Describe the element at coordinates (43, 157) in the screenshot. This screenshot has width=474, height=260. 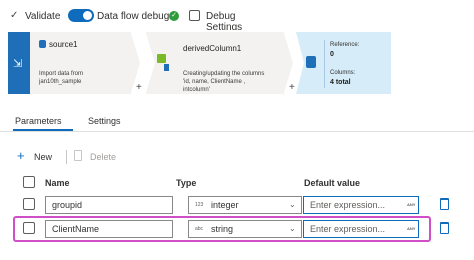
I see `new-label: New` at that location.